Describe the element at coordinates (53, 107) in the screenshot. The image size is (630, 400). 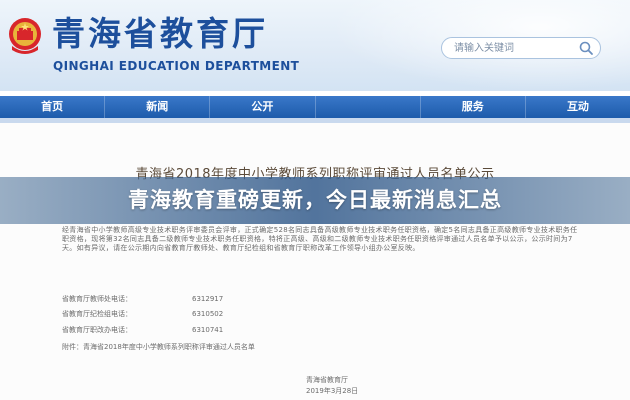
I see `nav-home: 首页` at that location.